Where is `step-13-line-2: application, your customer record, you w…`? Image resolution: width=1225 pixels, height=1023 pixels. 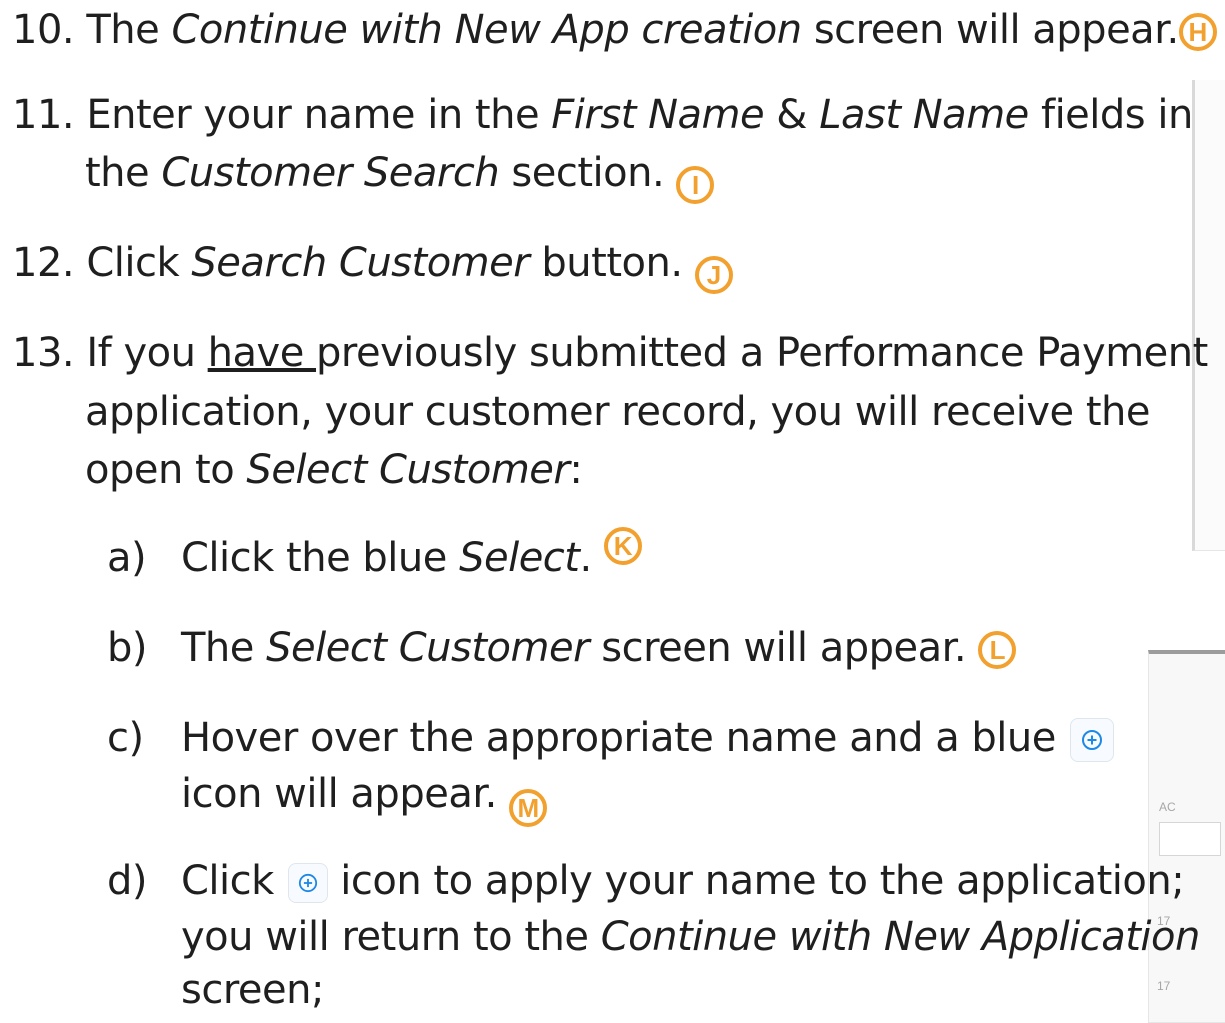
step-13-line-2: application, your customer record, you w… is located at coordinates (618, 412).